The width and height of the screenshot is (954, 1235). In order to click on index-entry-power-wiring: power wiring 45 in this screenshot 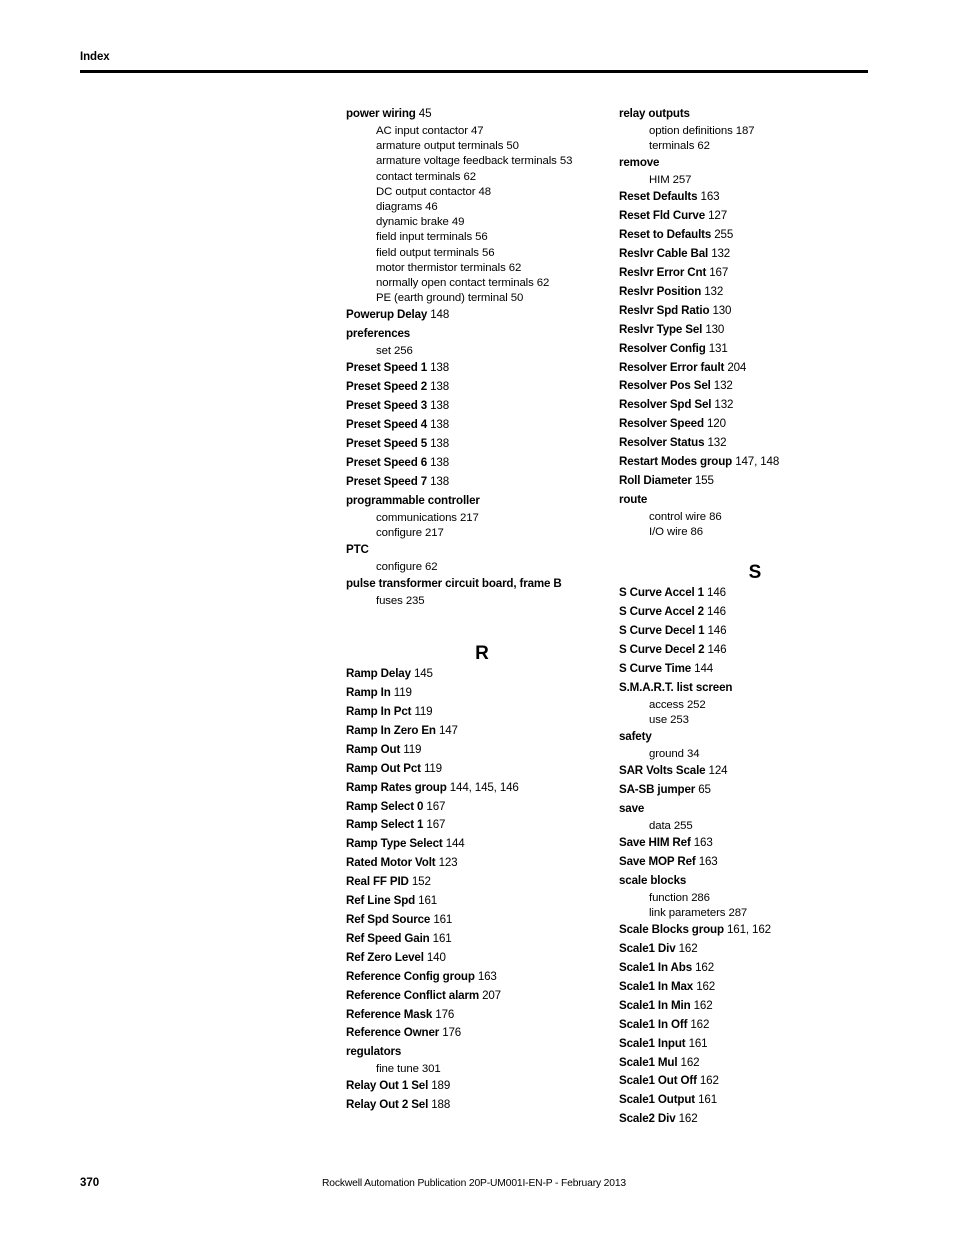, I will do `click(482, 114)`.